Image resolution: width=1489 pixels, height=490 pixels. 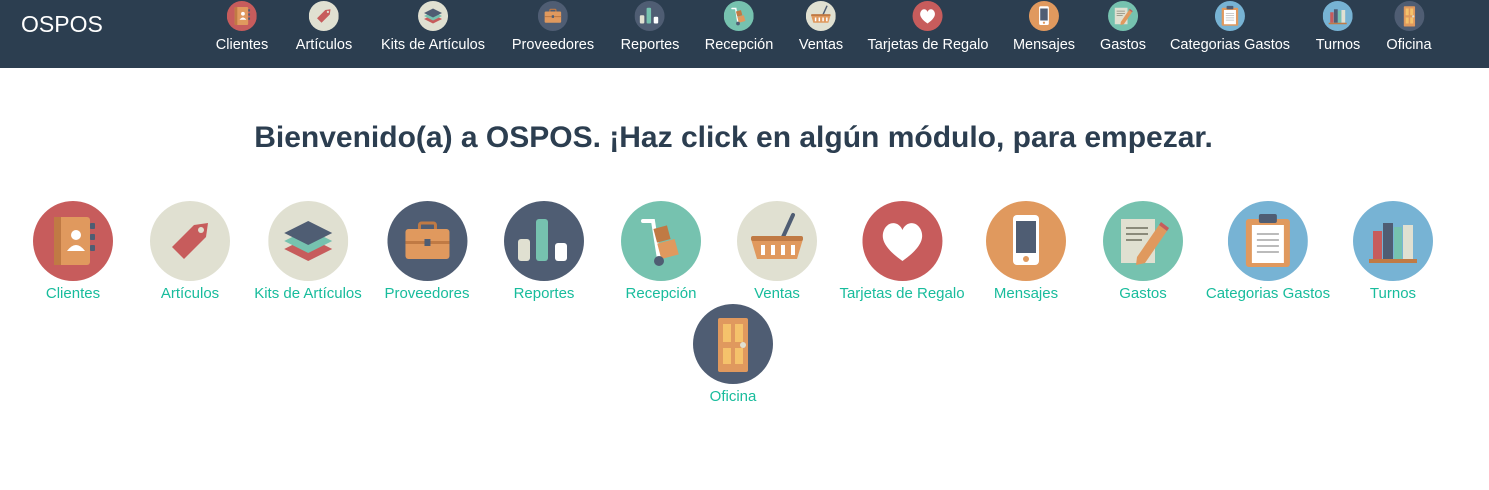 What do you see at coordinates (821, 34) in the screenshot?
I see `nav-item-ventas: Ventas` at bounding box center [821, 34].